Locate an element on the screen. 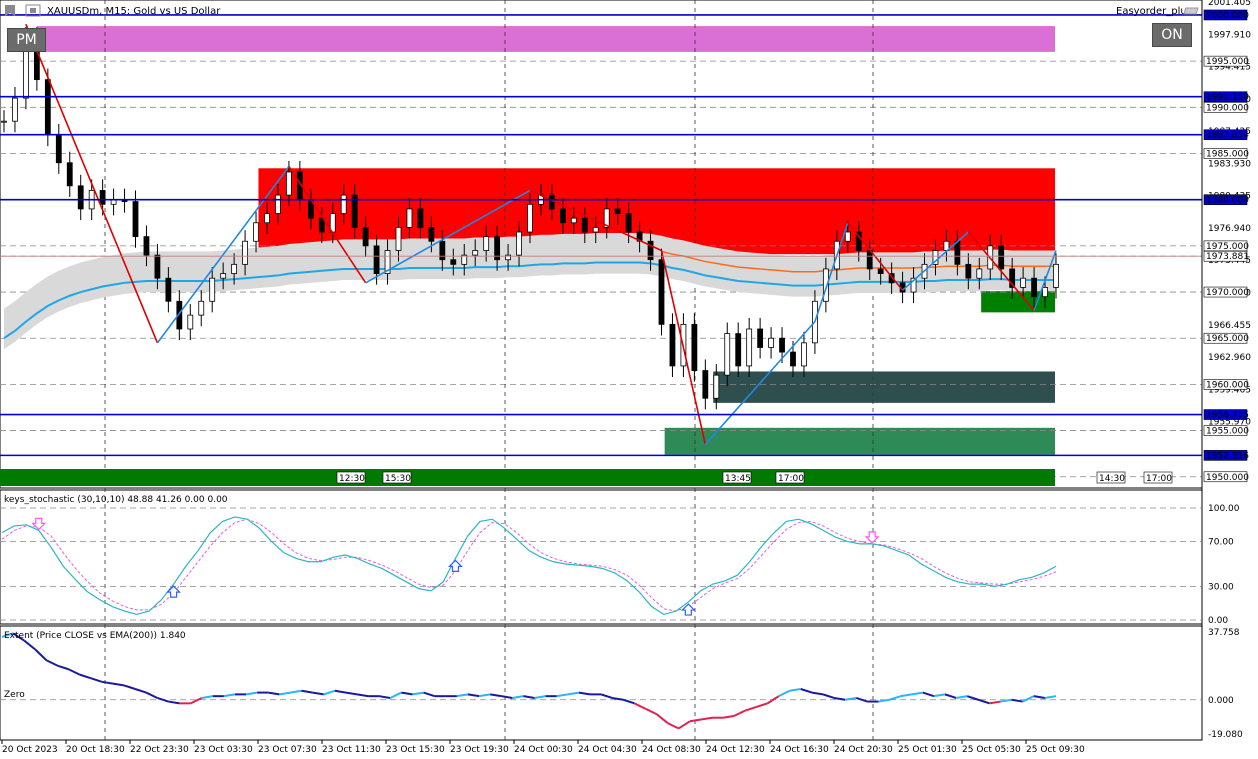 The width and height of the screenshot is (1258, 759). zone-green is located at coordinates (859, 441).